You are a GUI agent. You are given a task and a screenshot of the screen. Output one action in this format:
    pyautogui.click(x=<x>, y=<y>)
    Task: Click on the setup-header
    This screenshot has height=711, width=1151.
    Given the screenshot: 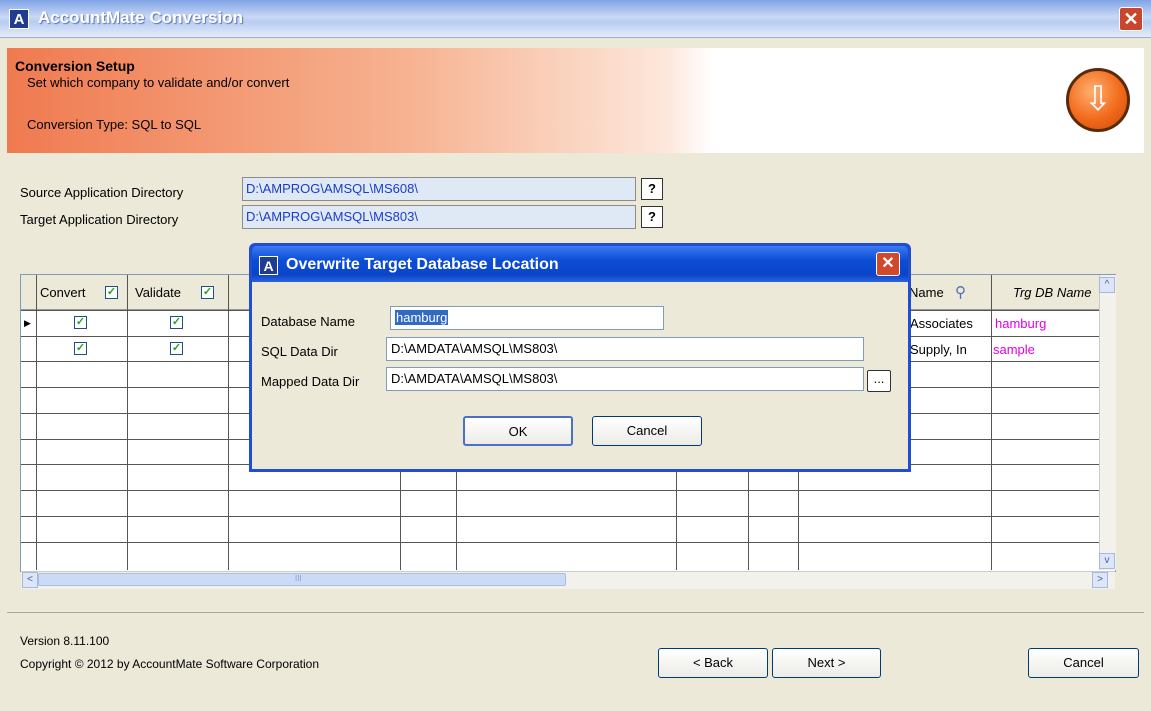 What is the action you would take?
    pyautogui.click(x=575, y=100)
    